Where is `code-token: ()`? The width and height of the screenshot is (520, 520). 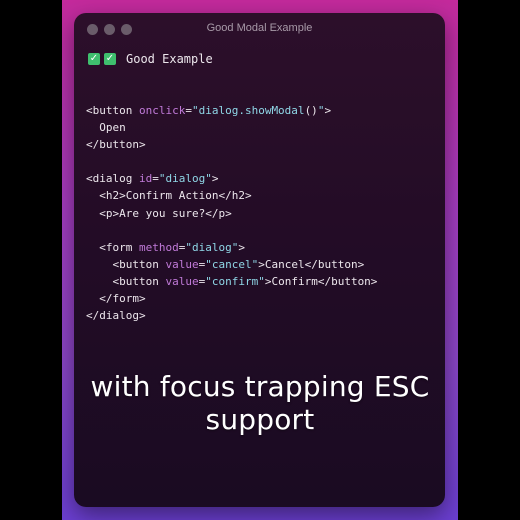 code-token: () is located at coordinates (311, 110).